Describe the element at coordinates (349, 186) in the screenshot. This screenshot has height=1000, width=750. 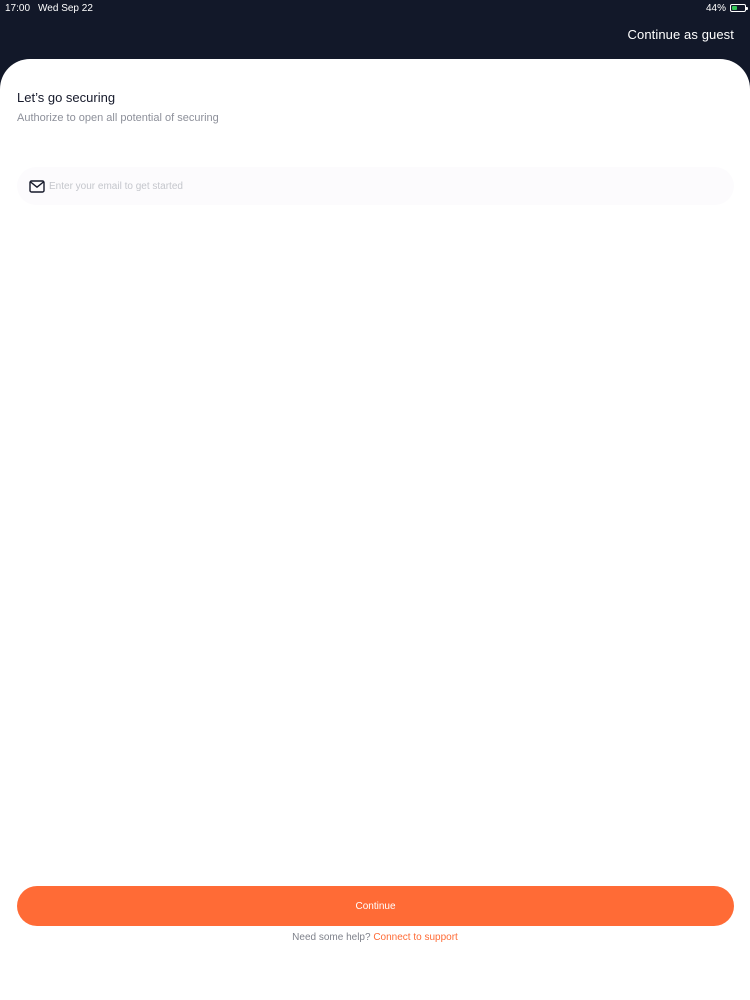
I see `email-input` at that location.